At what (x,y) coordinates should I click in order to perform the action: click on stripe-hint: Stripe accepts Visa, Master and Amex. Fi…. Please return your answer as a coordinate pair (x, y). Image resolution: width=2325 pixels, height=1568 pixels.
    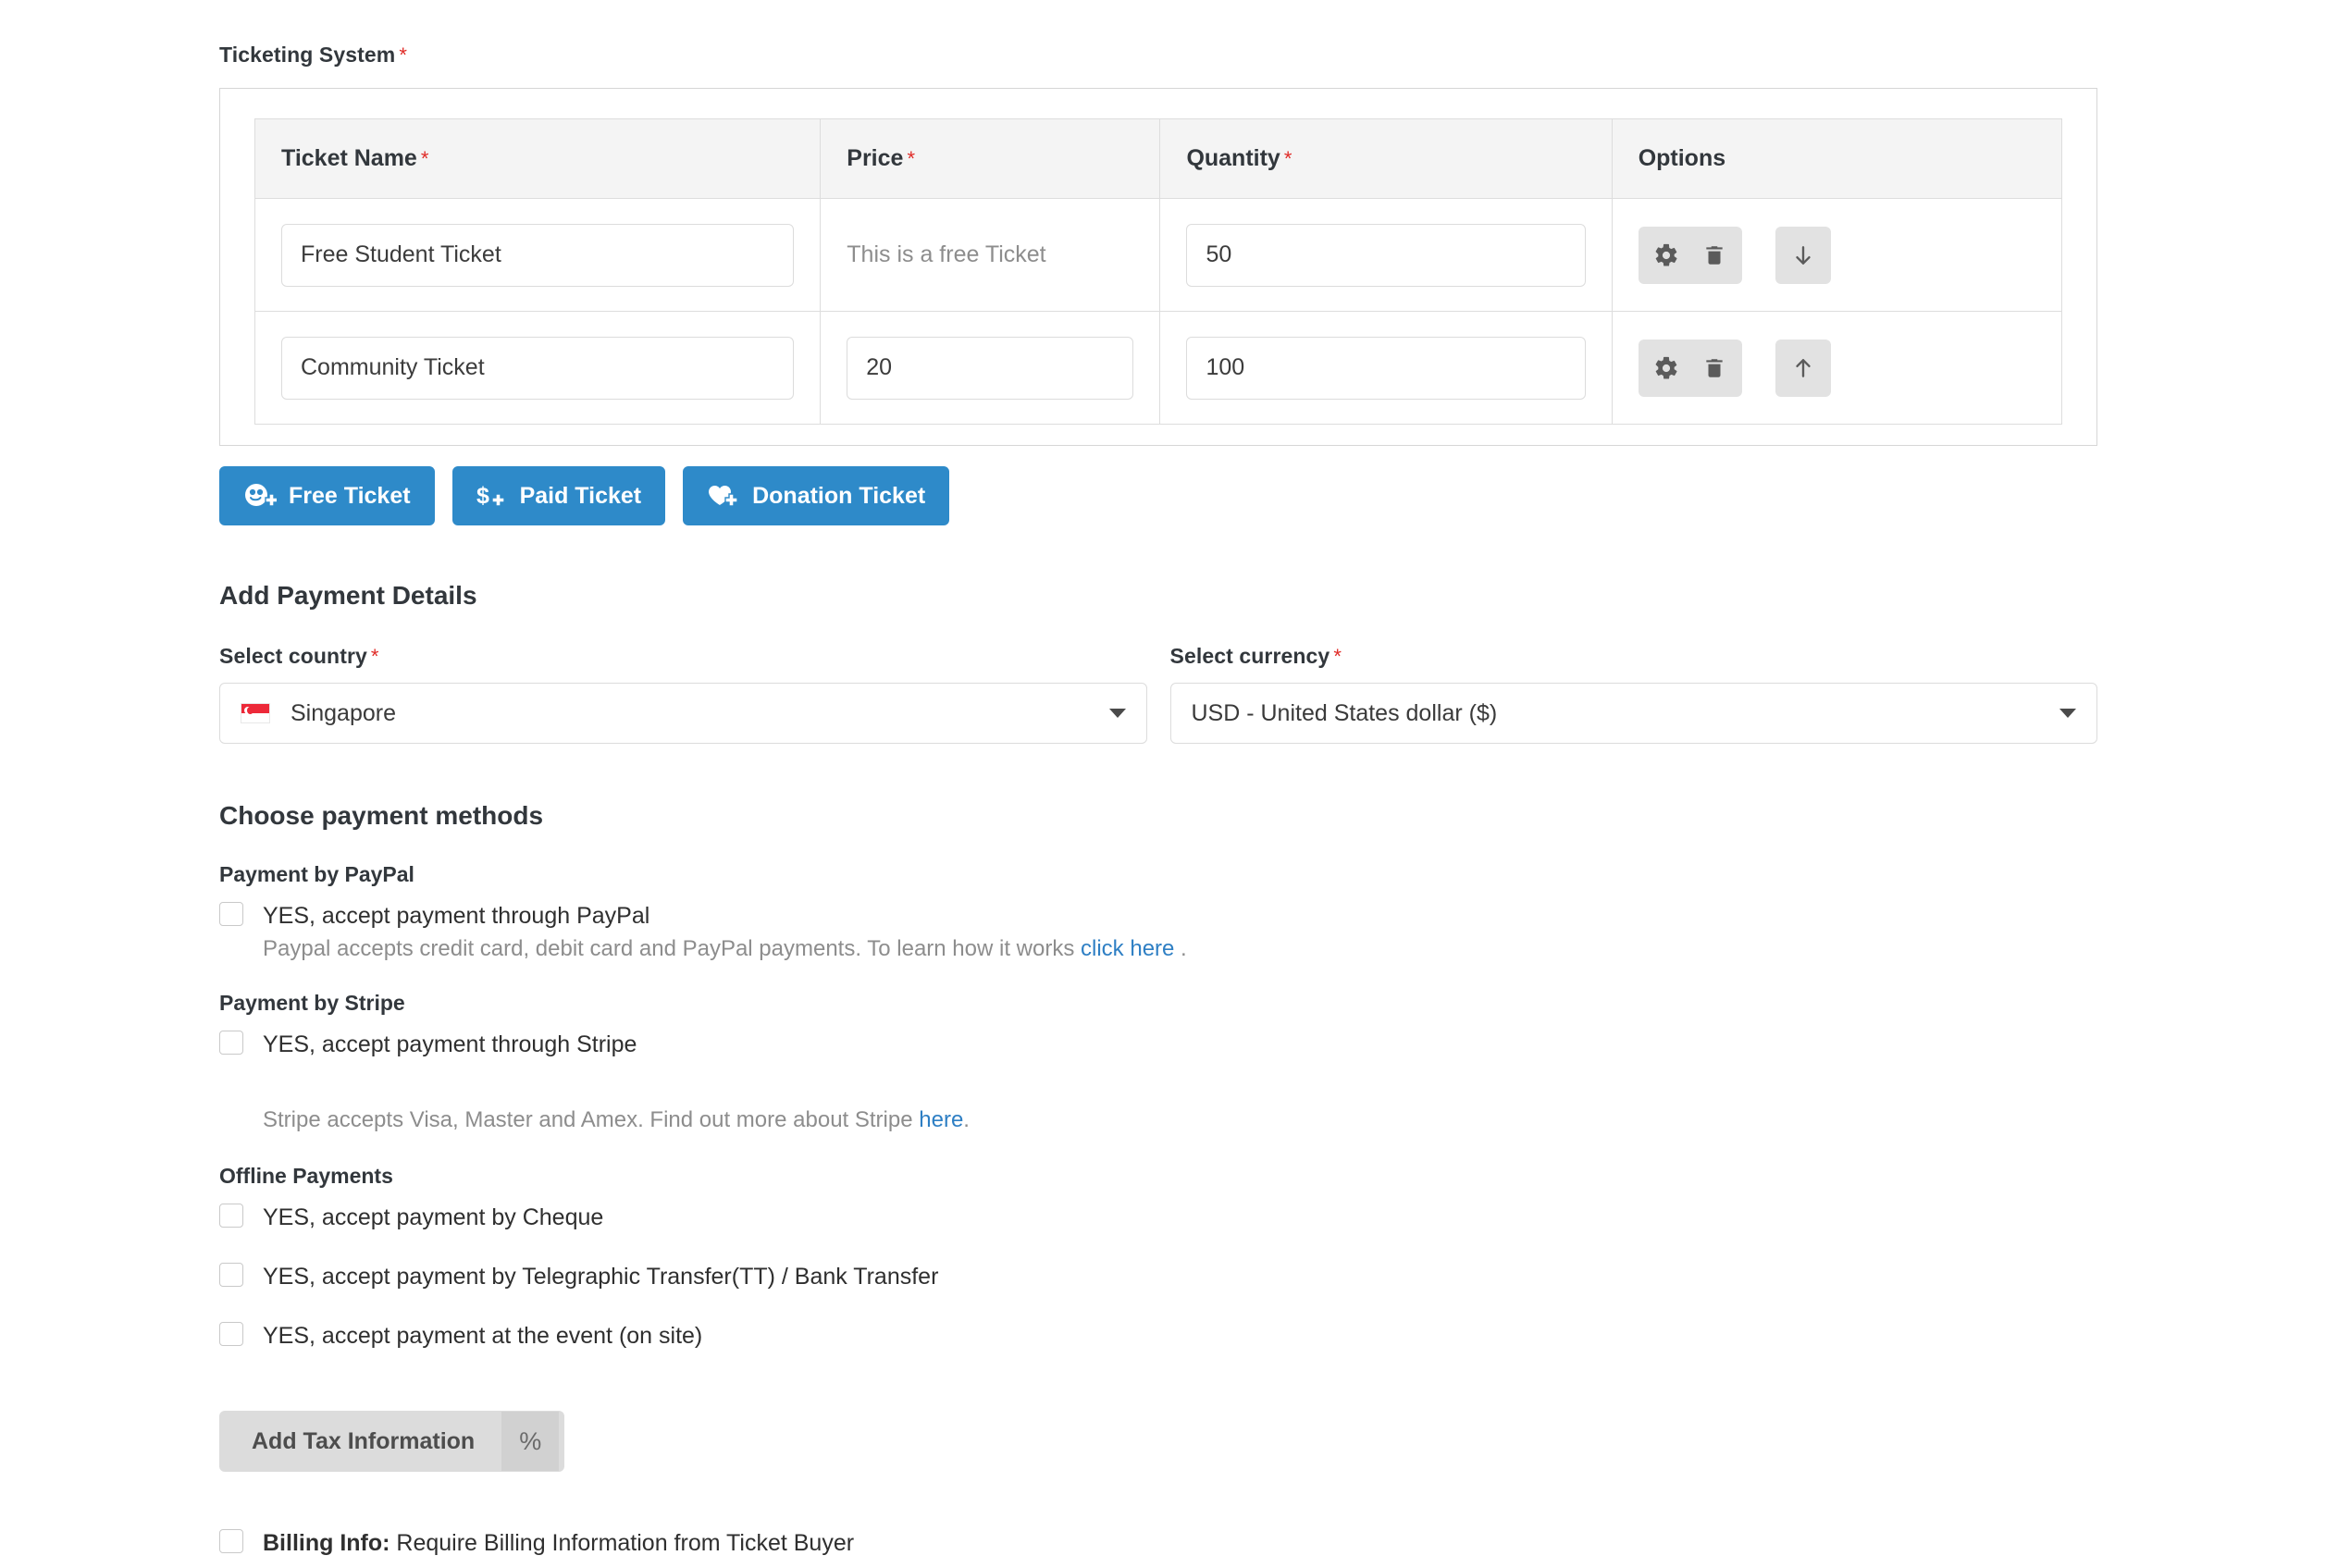
    Looking at the image, I should click on (1180, 1120).